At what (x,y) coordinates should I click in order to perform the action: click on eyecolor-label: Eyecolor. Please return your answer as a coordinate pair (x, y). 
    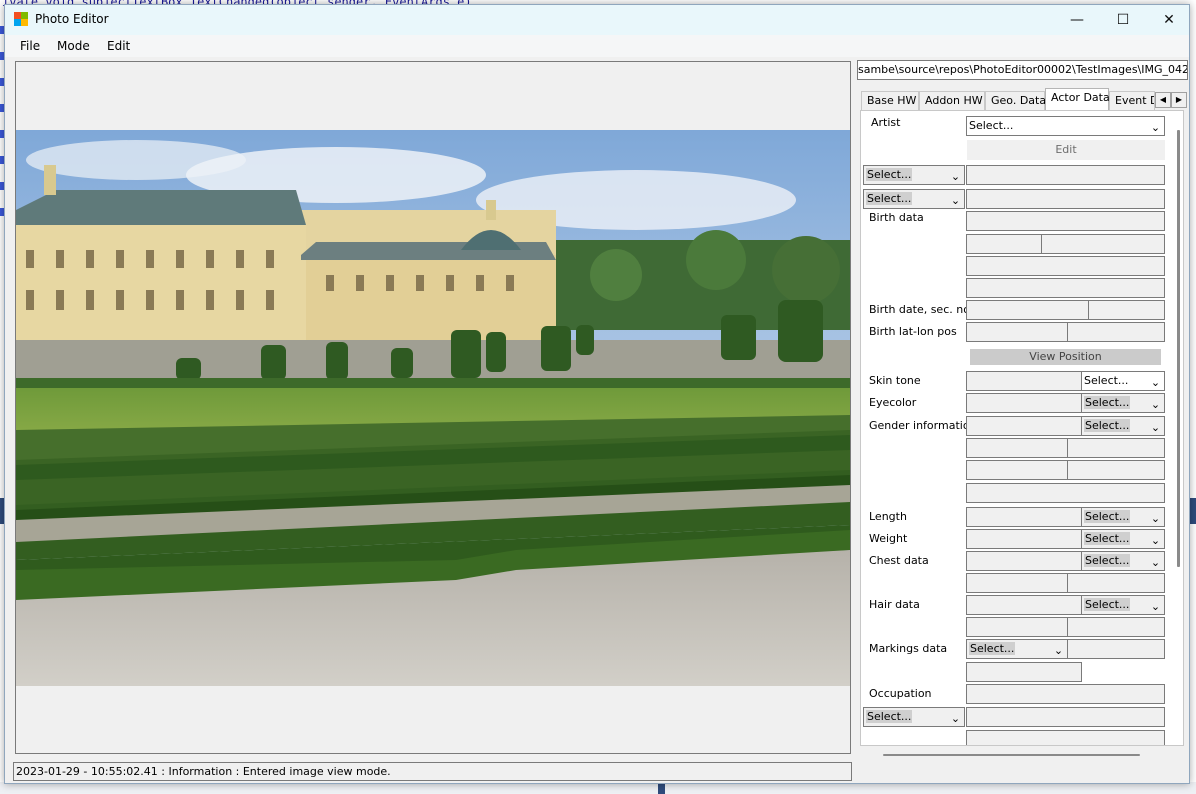
    Looking at the image, I should click on (893, 402).